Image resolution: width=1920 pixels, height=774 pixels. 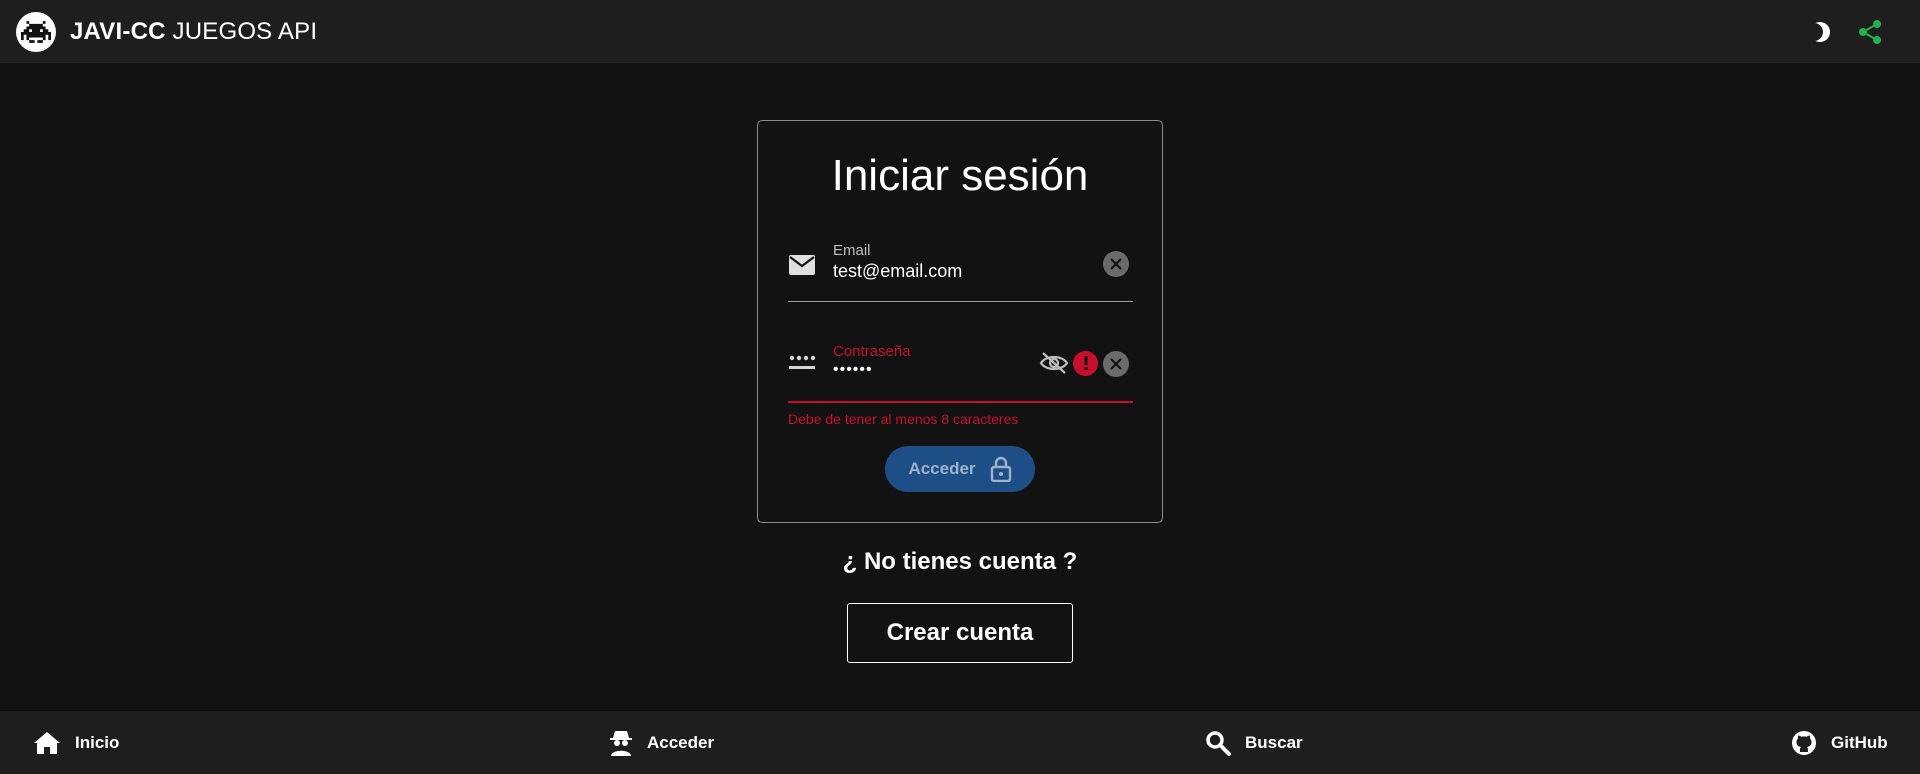 I want to click on password-underline, so click(x=960, y=402).